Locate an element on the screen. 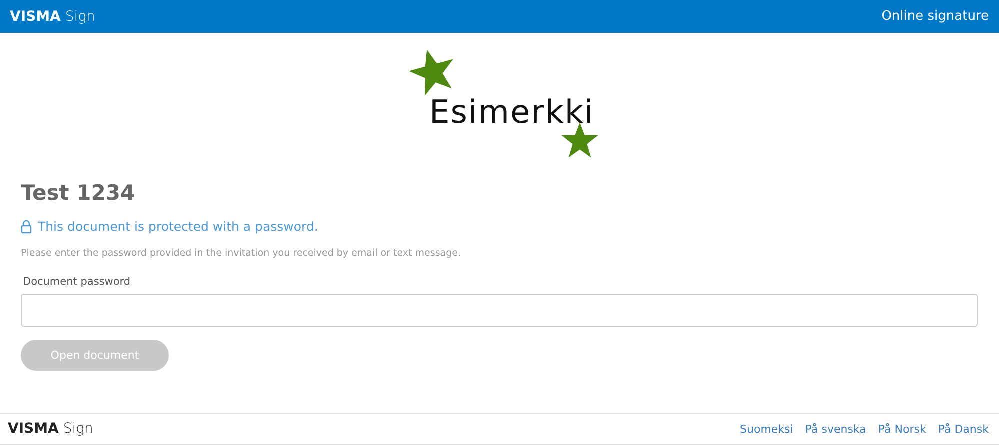 The image size is (999, 445). company-logo-text: Esimerkki is located at coordinates (512, 112).